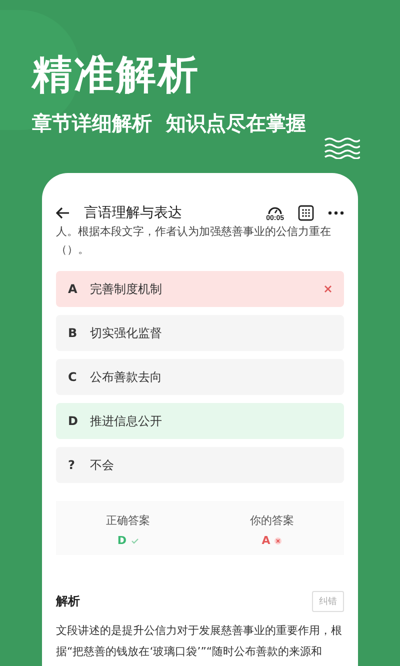 The height and width of the screenshot is (666, 400). Describe the element at coordinates (63, 213) in the screenshot. I see `back-button` at that location.